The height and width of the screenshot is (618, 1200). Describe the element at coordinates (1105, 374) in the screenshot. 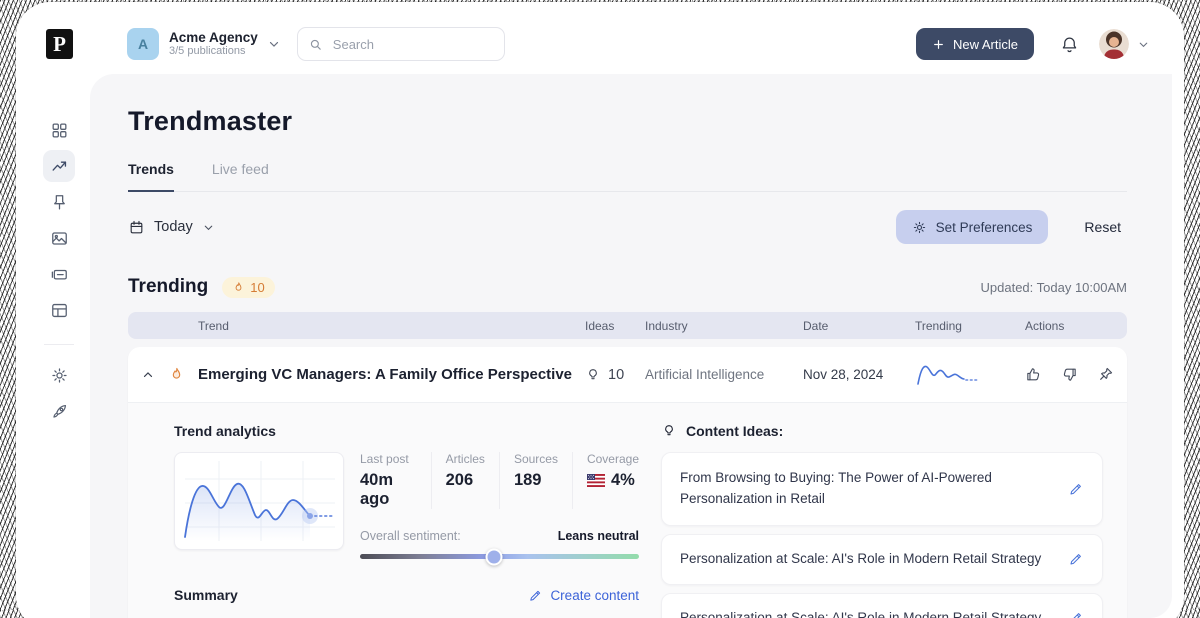

I see `pushpin-icon` at that location.